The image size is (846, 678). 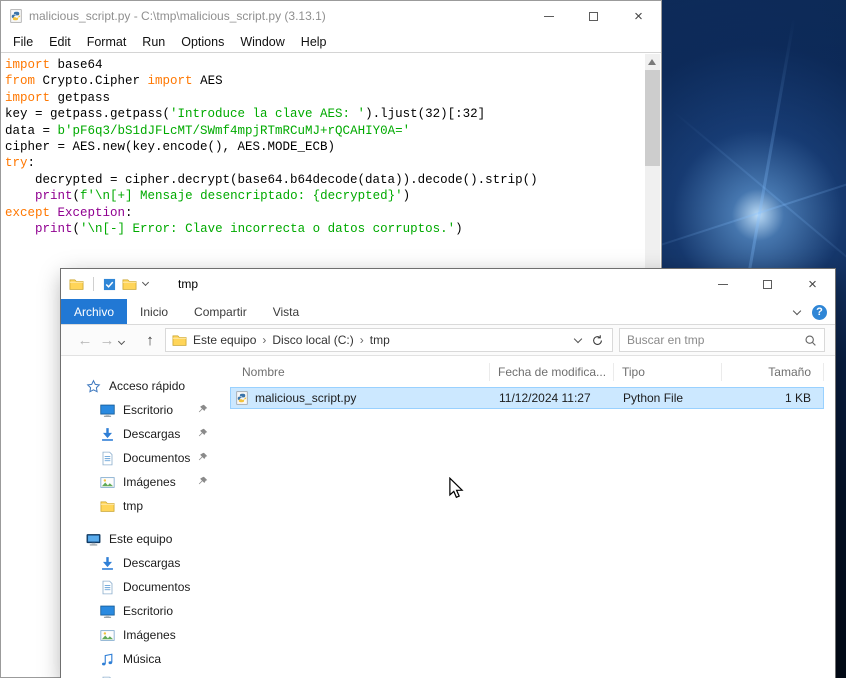 I want to click on refresh-icon, so click(x=597, y=340).